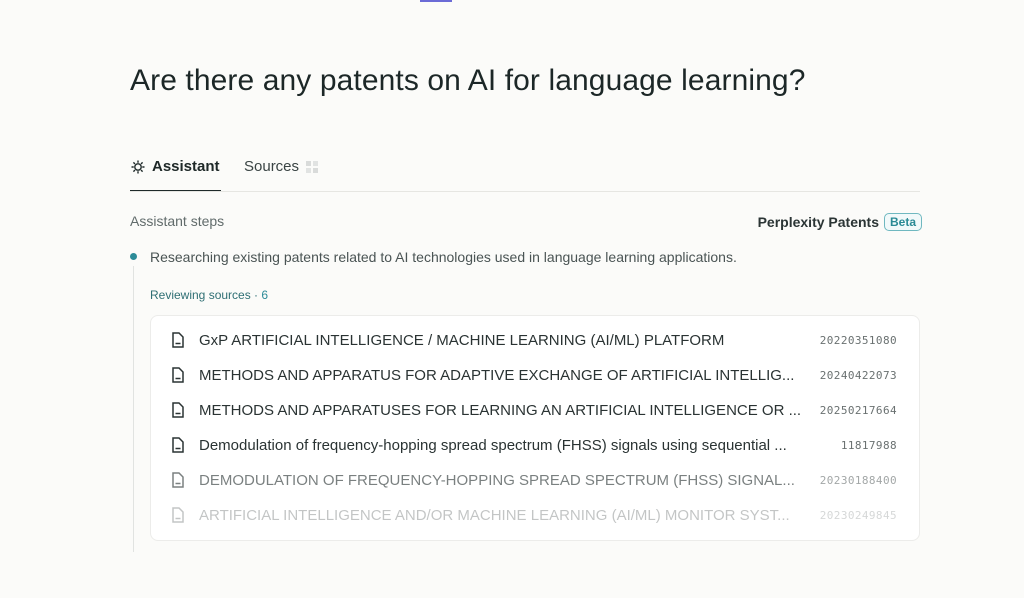  I want to click on reviewing-text: Reviewing sources, so click(200, 295).